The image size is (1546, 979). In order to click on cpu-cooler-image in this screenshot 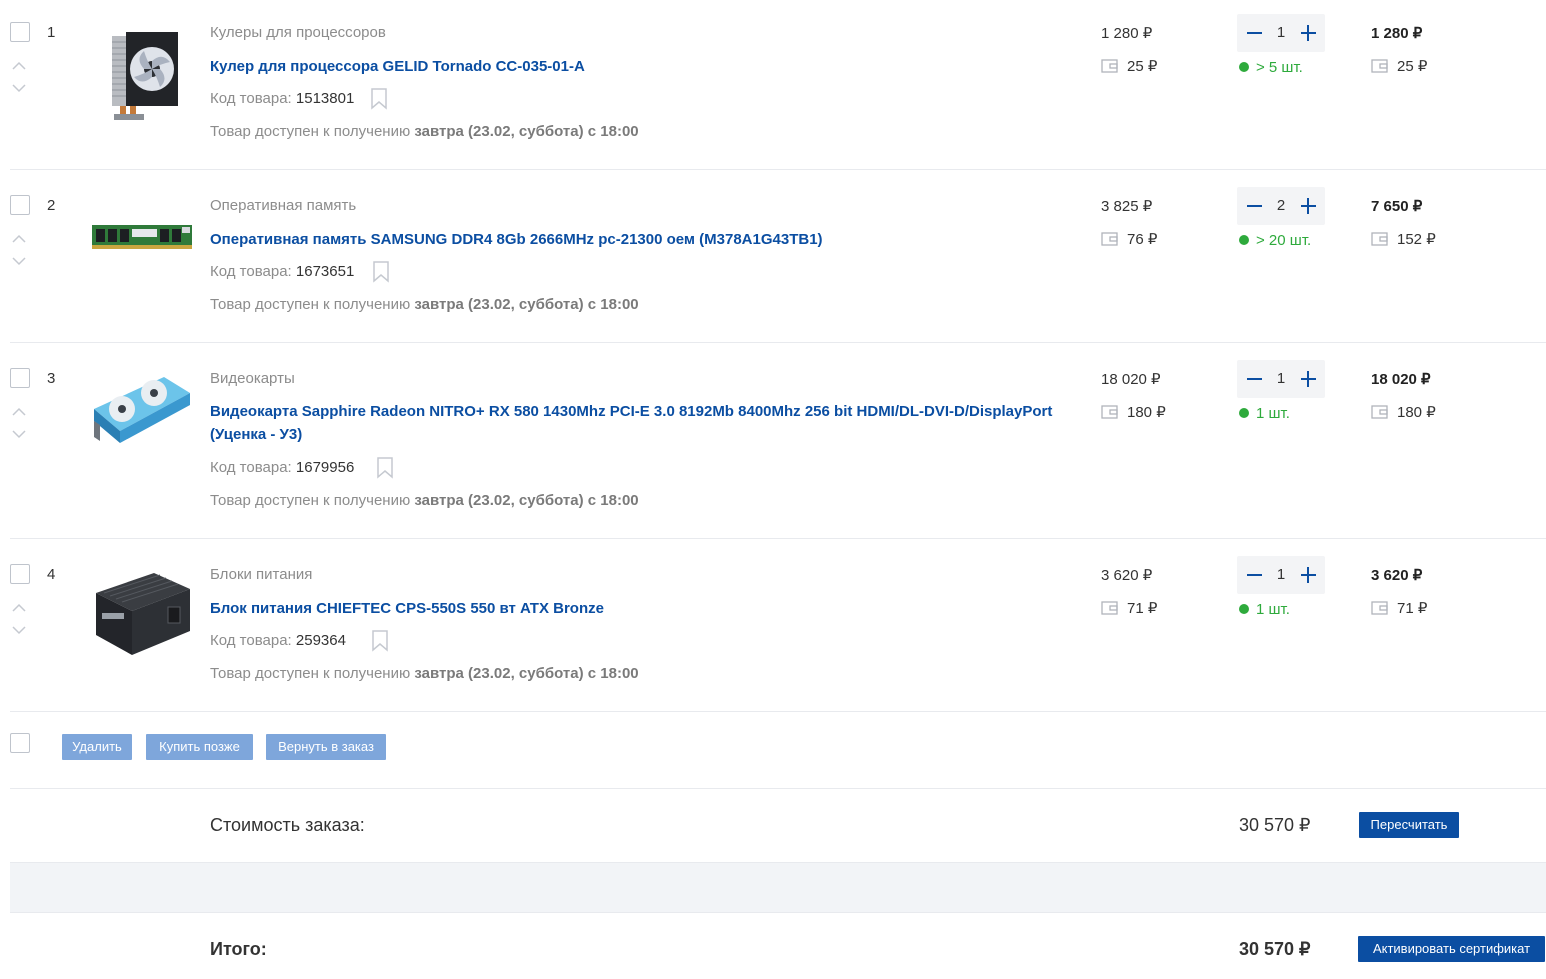, I will do `click(142, 74)`.